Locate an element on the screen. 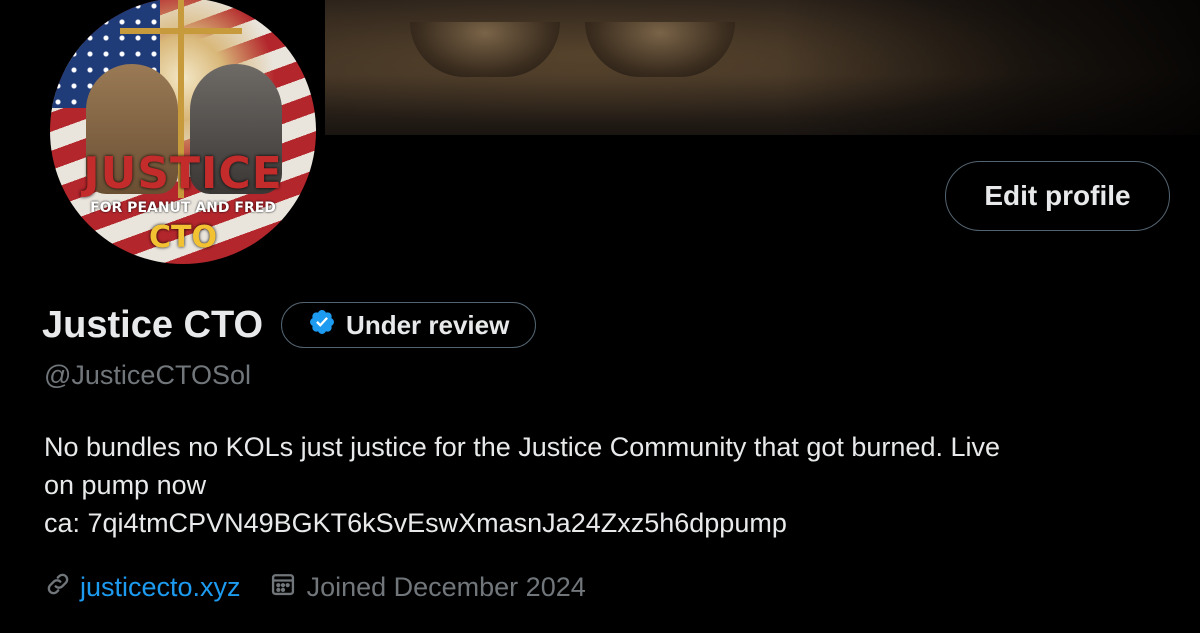 This screenshot has height=633, width=1200. profile-meta: justicecto.xyz Joined December 2024 is located at coordinates (315, 587).